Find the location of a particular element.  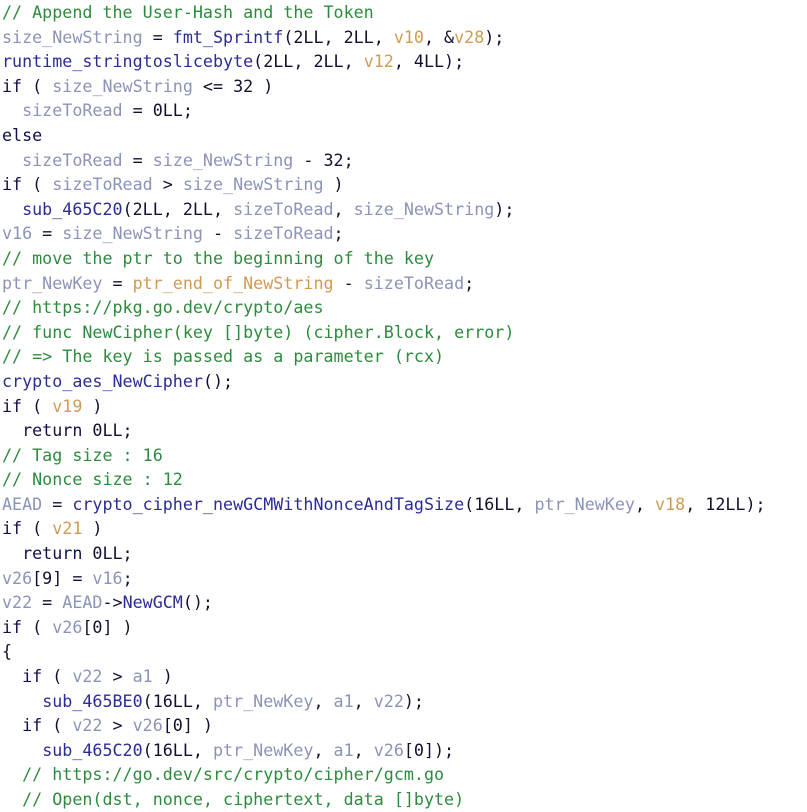

code-line: sizeToRead = size_NewString - 32; is located at coordinates (403, 160).